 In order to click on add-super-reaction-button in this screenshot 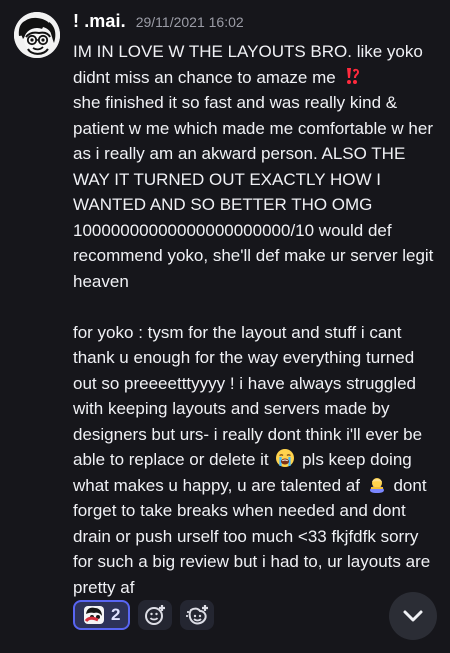, I will do `click(197, 615)`.